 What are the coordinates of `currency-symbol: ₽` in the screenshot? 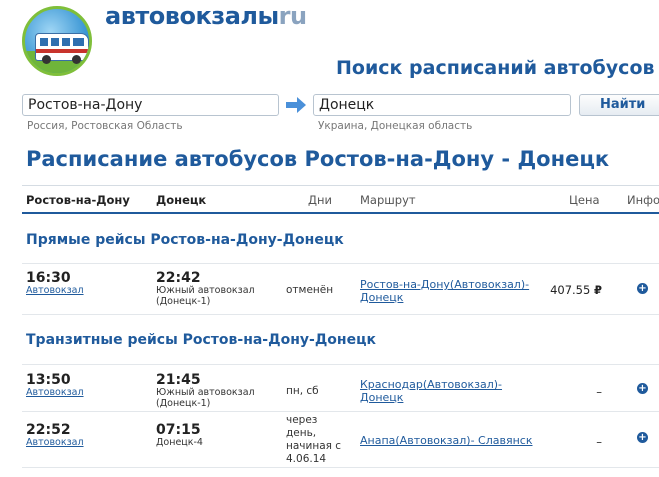 It's located at (597, 290).